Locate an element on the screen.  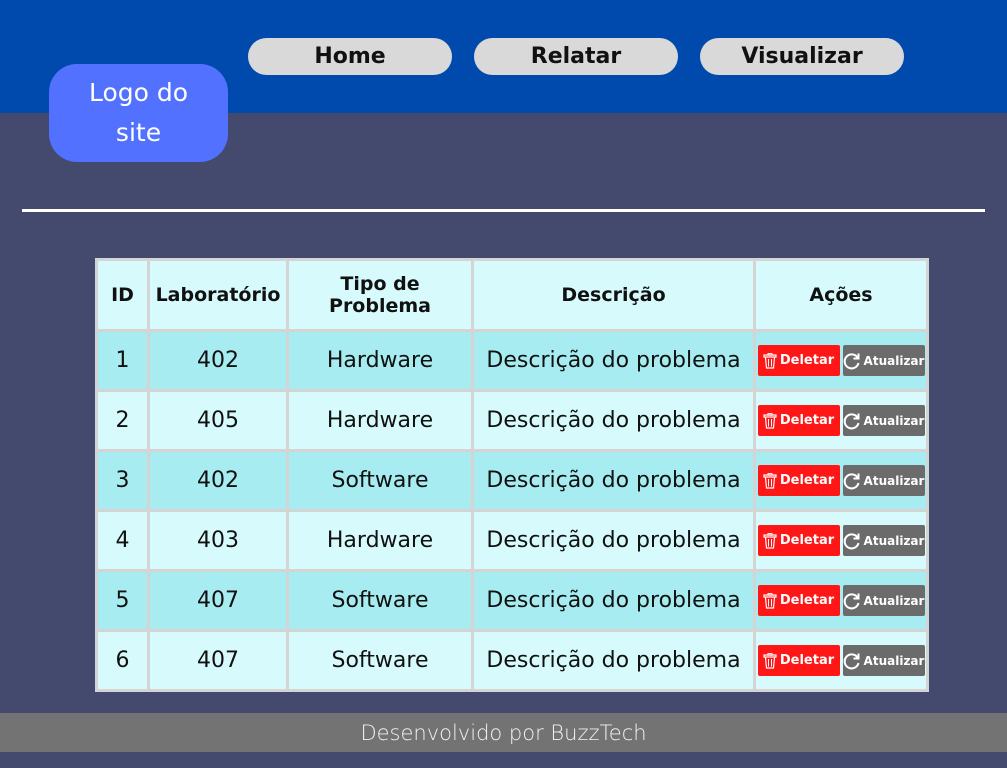
nav-relatar-button: Relatar is located at coordinates (576, 56).